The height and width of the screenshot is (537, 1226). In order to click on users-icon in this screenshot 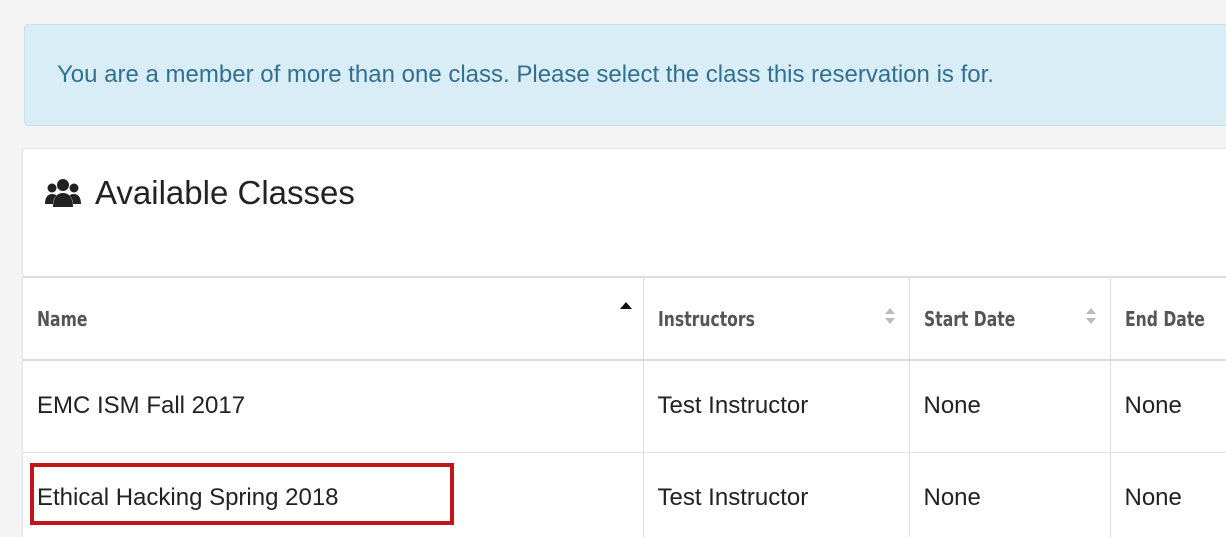, I will do `click(63, 193)`.